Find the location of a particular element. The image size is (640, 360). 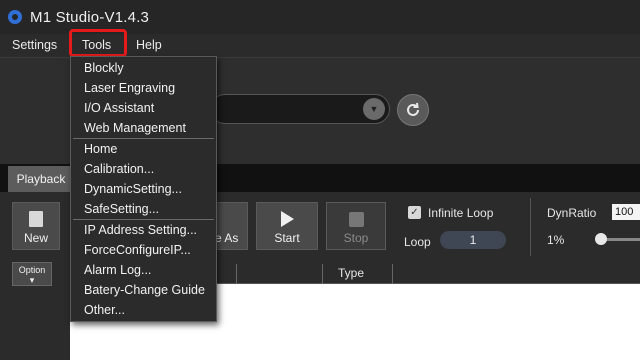

dyn-ratio-slider-thumb is located at coordinates (601, 239).